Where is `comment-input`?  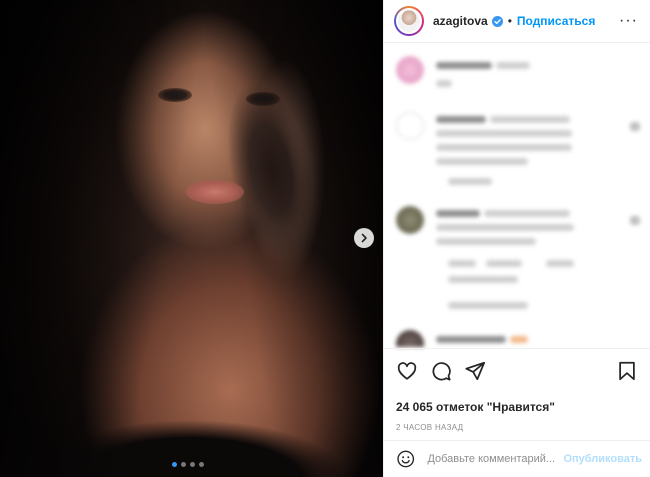 comment-input is located at coordinates (495, 459).